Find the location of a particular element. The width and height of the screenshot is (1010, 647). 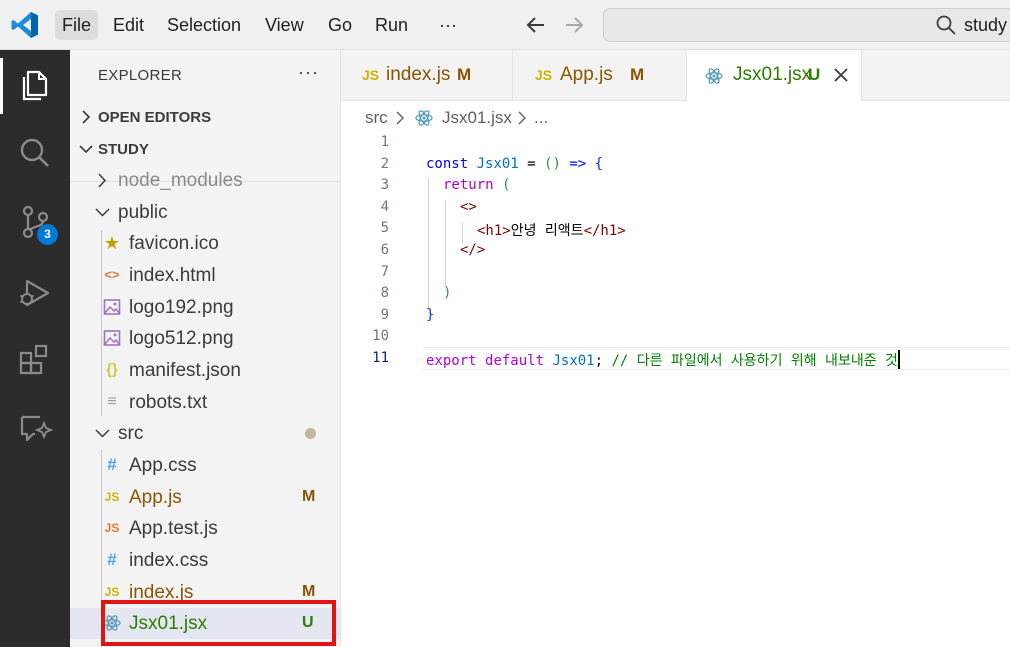

search-icon is located at coordinates (35, 153).